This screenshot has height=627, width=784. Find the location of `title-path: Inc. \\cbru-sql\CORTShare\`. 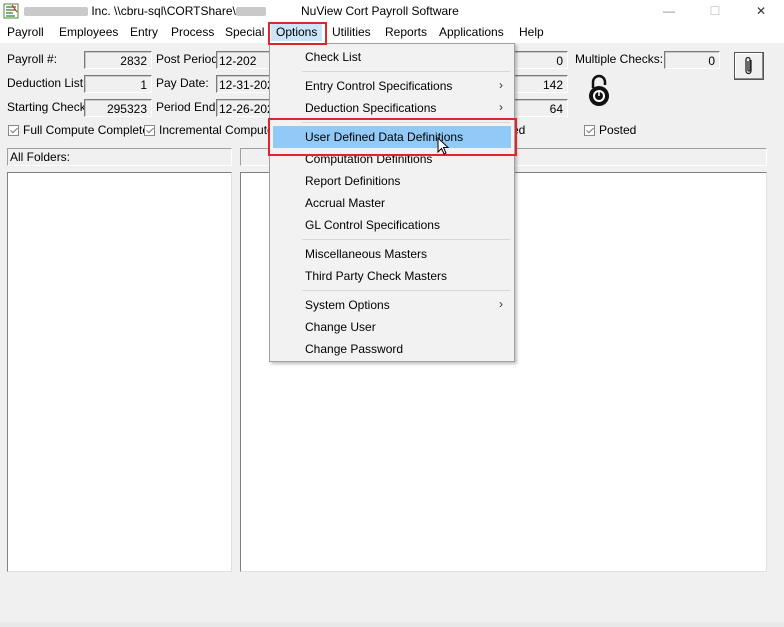

title-path: Inc. \\cbru-sql\CORTShare\ is located at coordinates (145, 11).